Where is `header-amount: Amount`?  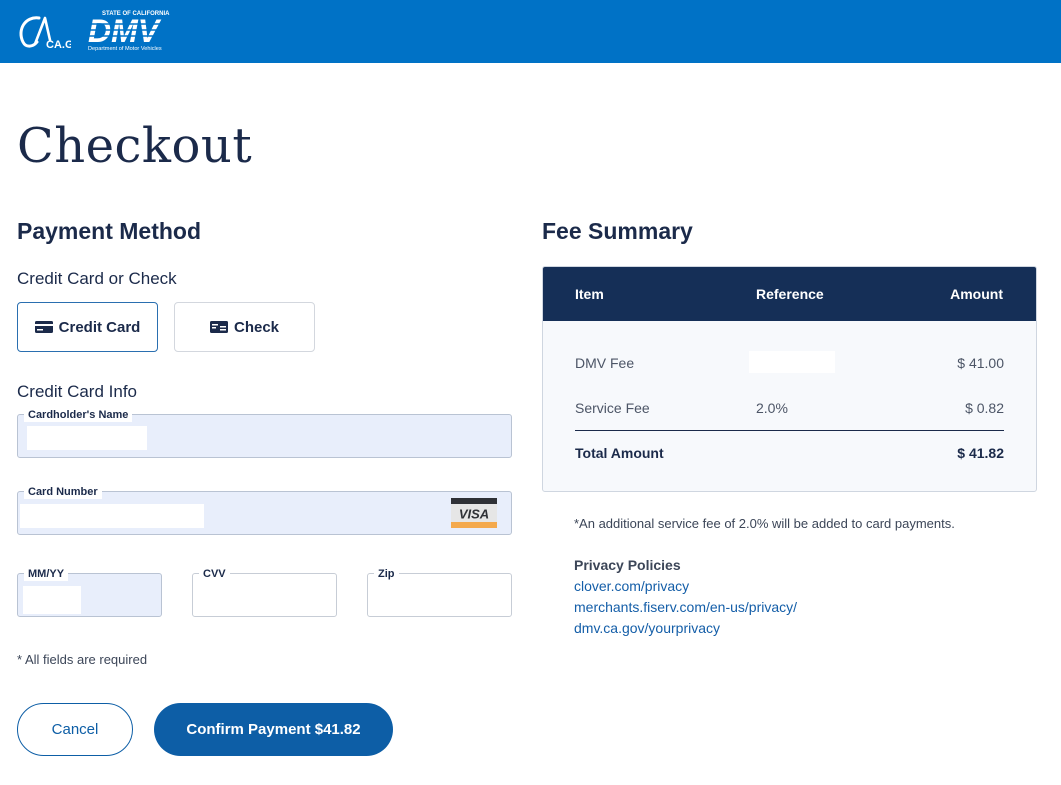 header-amount: Amount is located at coordinates (976, 294).